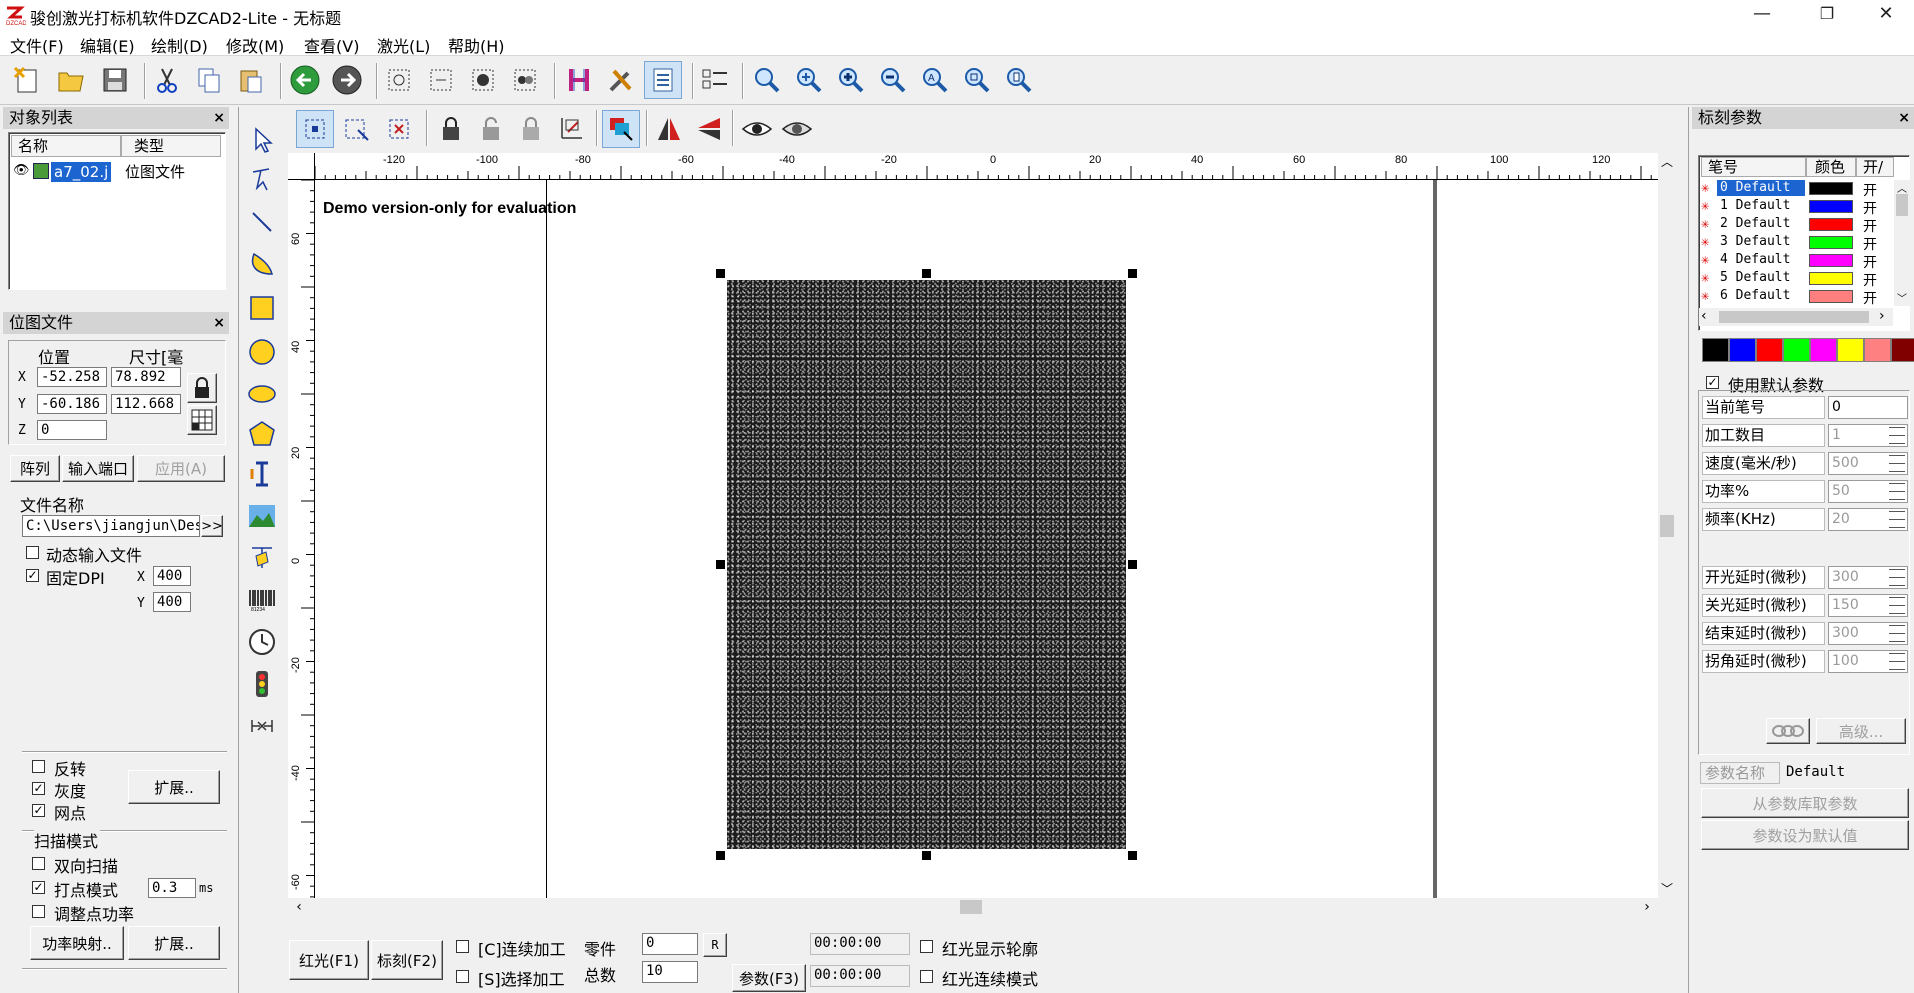  Describe the element at coordinates (1902, 297) in the screenshot. I see `pen-scroll-down-icon: ﹀` at that location.